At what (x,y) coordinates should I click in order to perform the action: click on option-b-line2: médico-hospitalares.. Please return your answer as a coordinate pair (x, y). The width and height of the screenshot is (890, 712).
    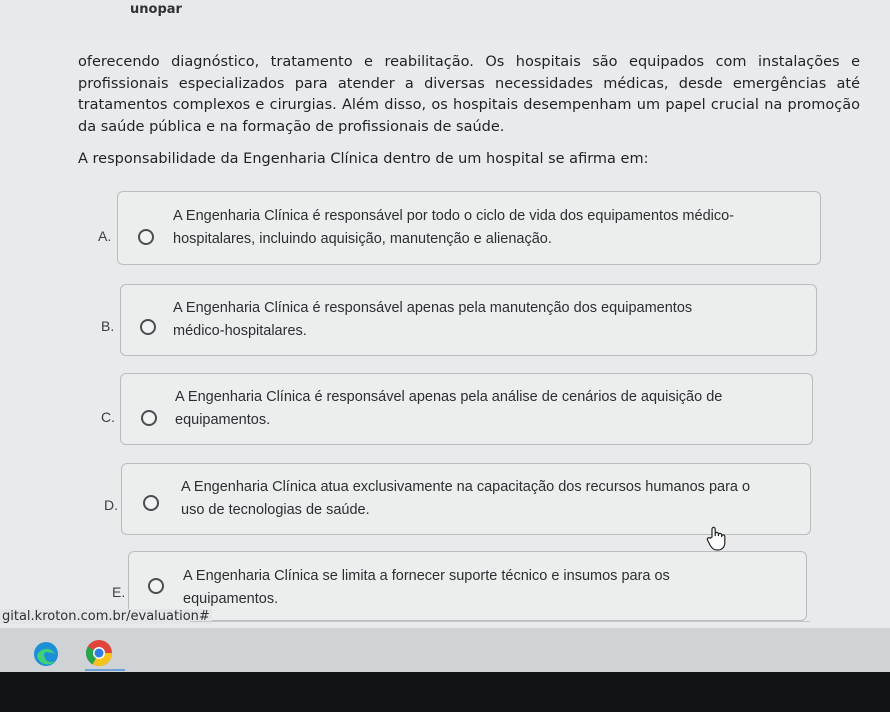
    Looking at the image, I should click on (240, 331).